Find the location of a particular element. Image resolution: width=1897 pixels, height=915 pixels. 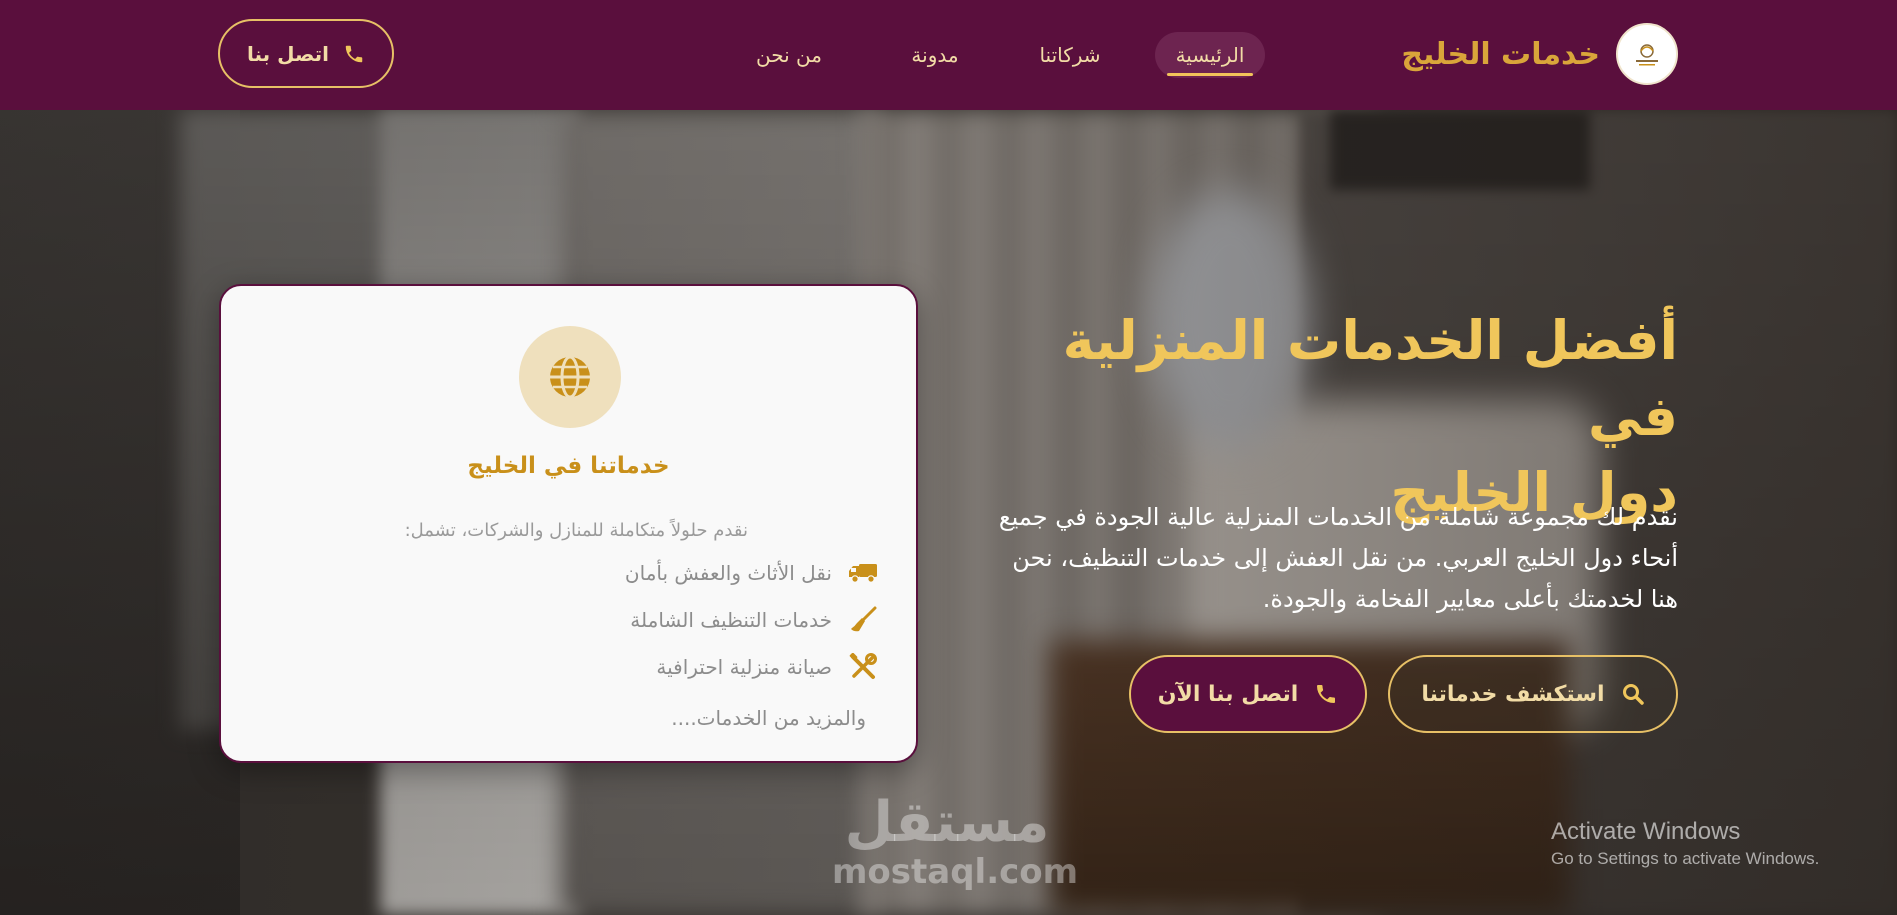

search-icon is located at coordinates (1633, 694).